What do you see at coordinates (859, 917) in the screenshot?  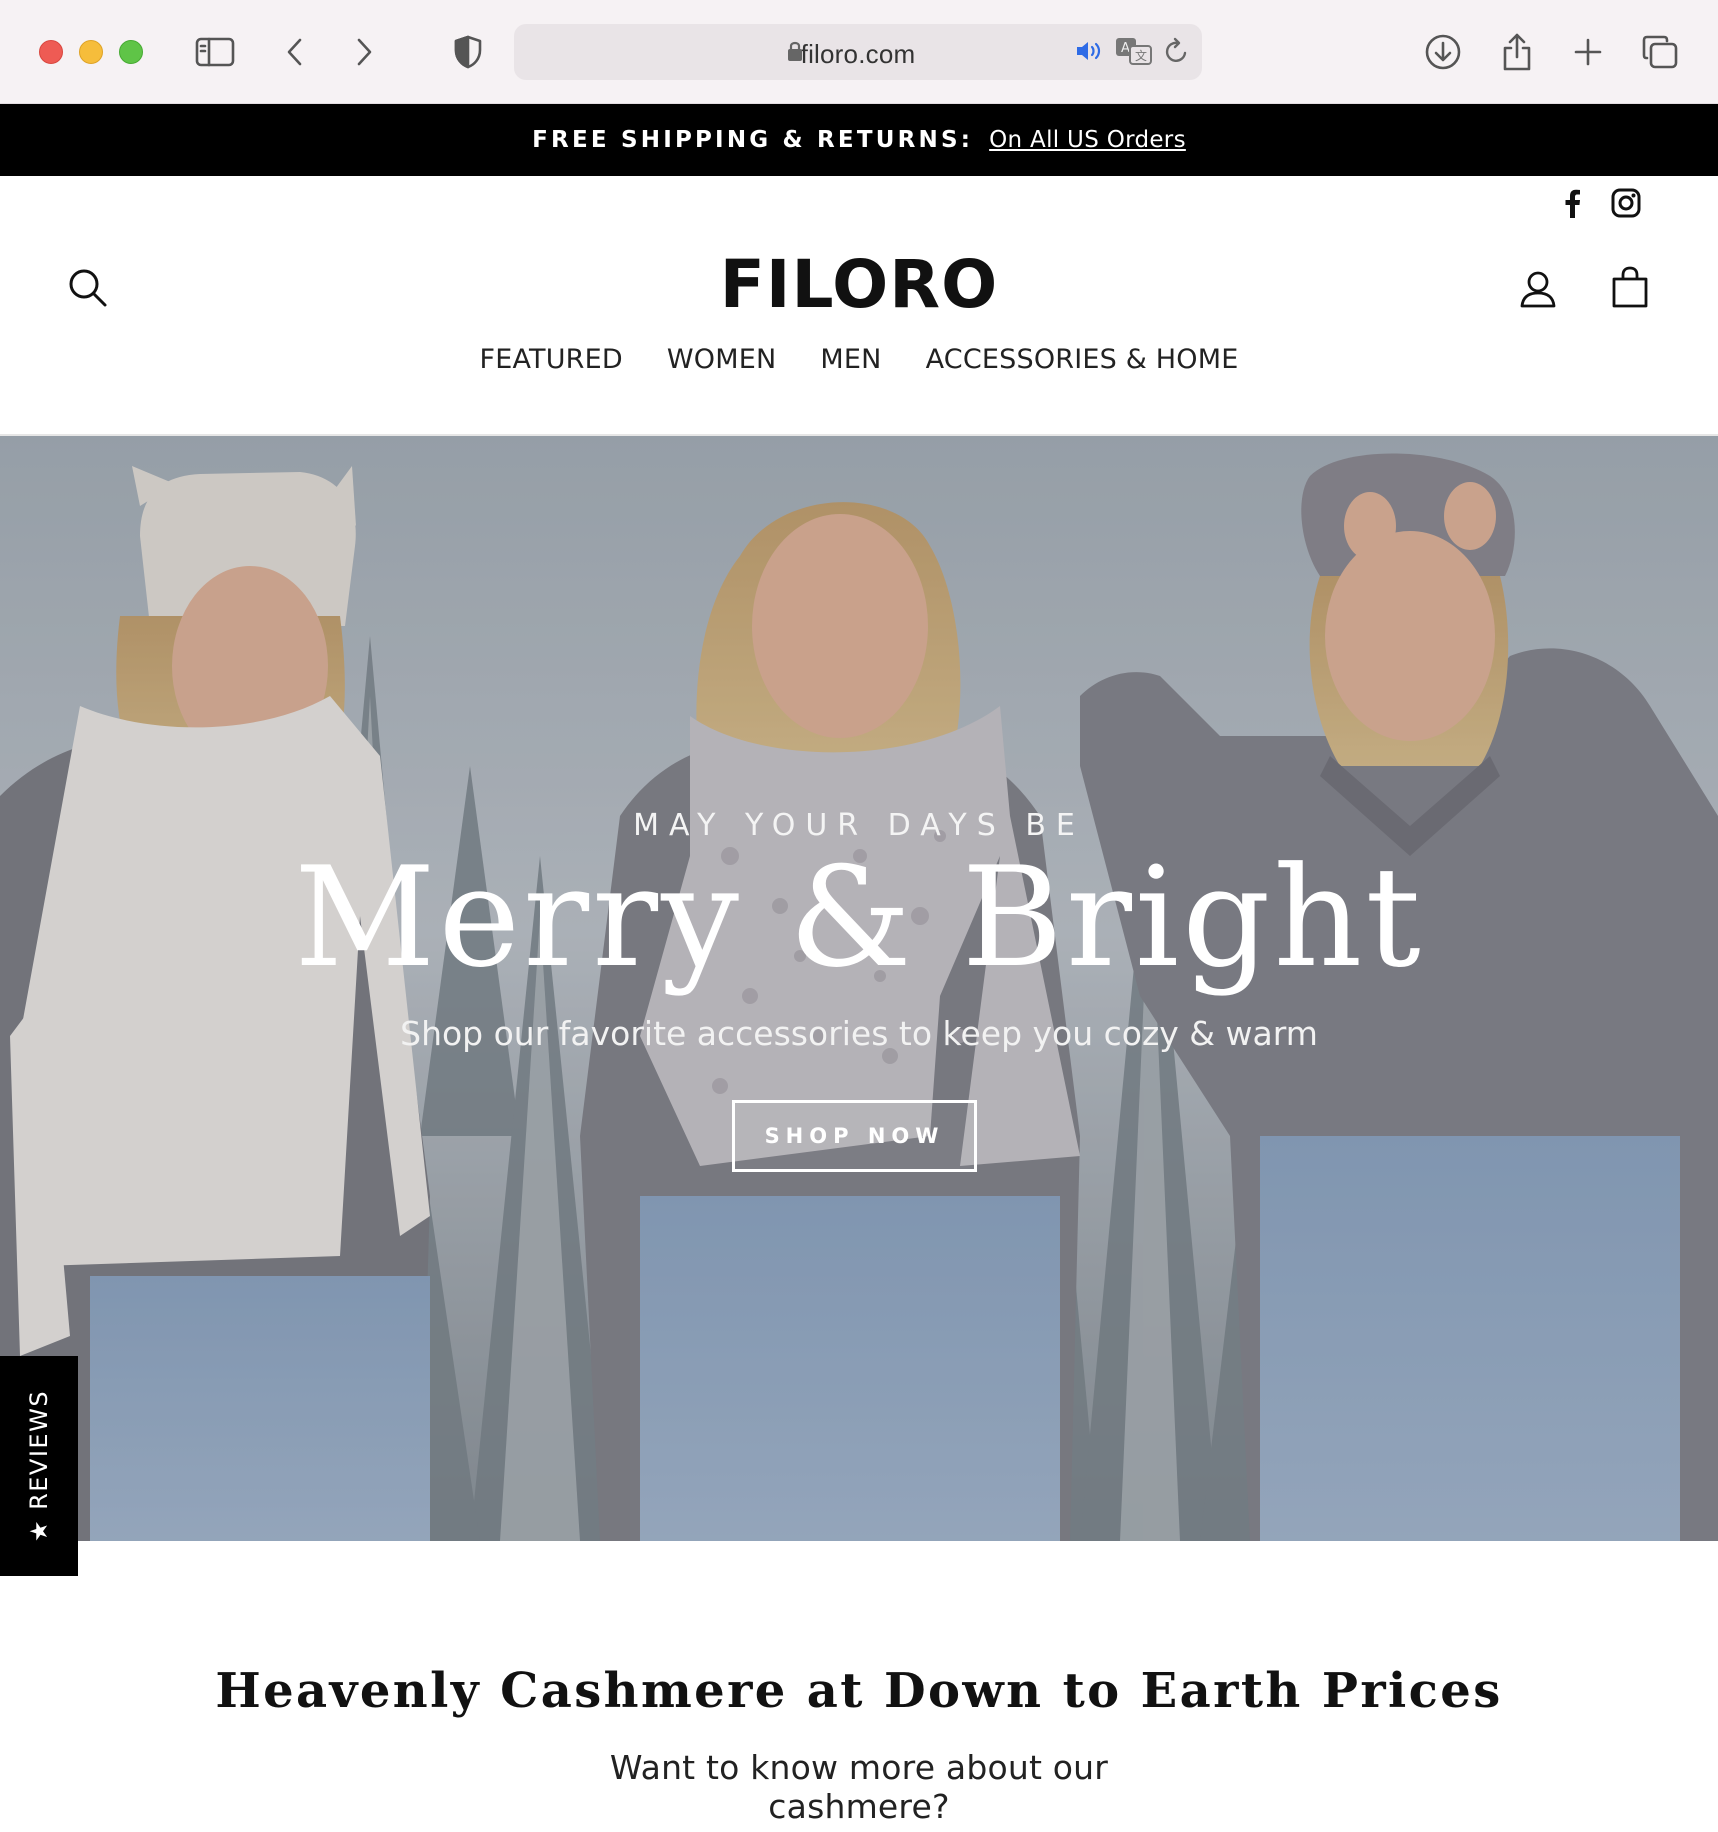 I see `hero-headline: Merry & Bright` at bounding box center [859, 917].